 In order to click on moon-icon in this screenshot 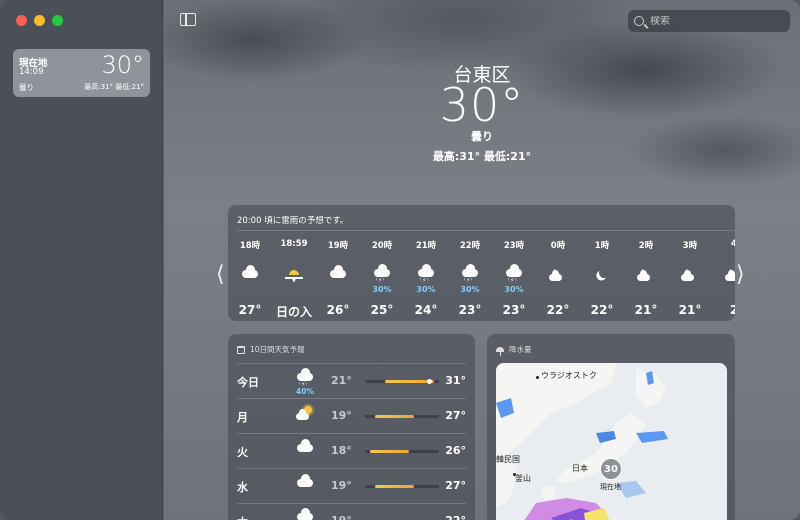, I will do `click(602, 274)`.